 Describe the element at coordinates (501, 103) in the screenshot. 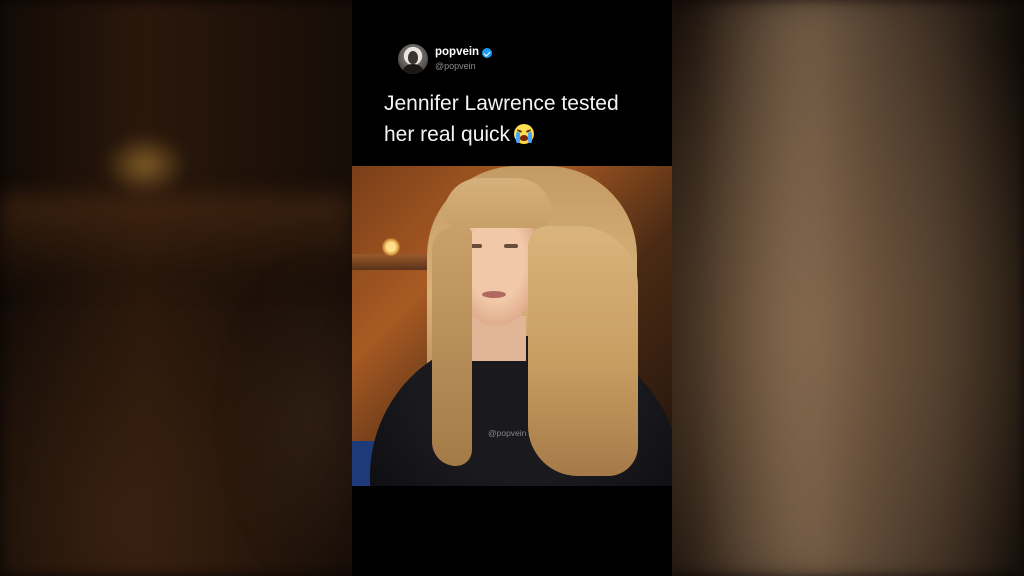

I see `caption-line-1: Jennifer Lawrence tested` at that location.